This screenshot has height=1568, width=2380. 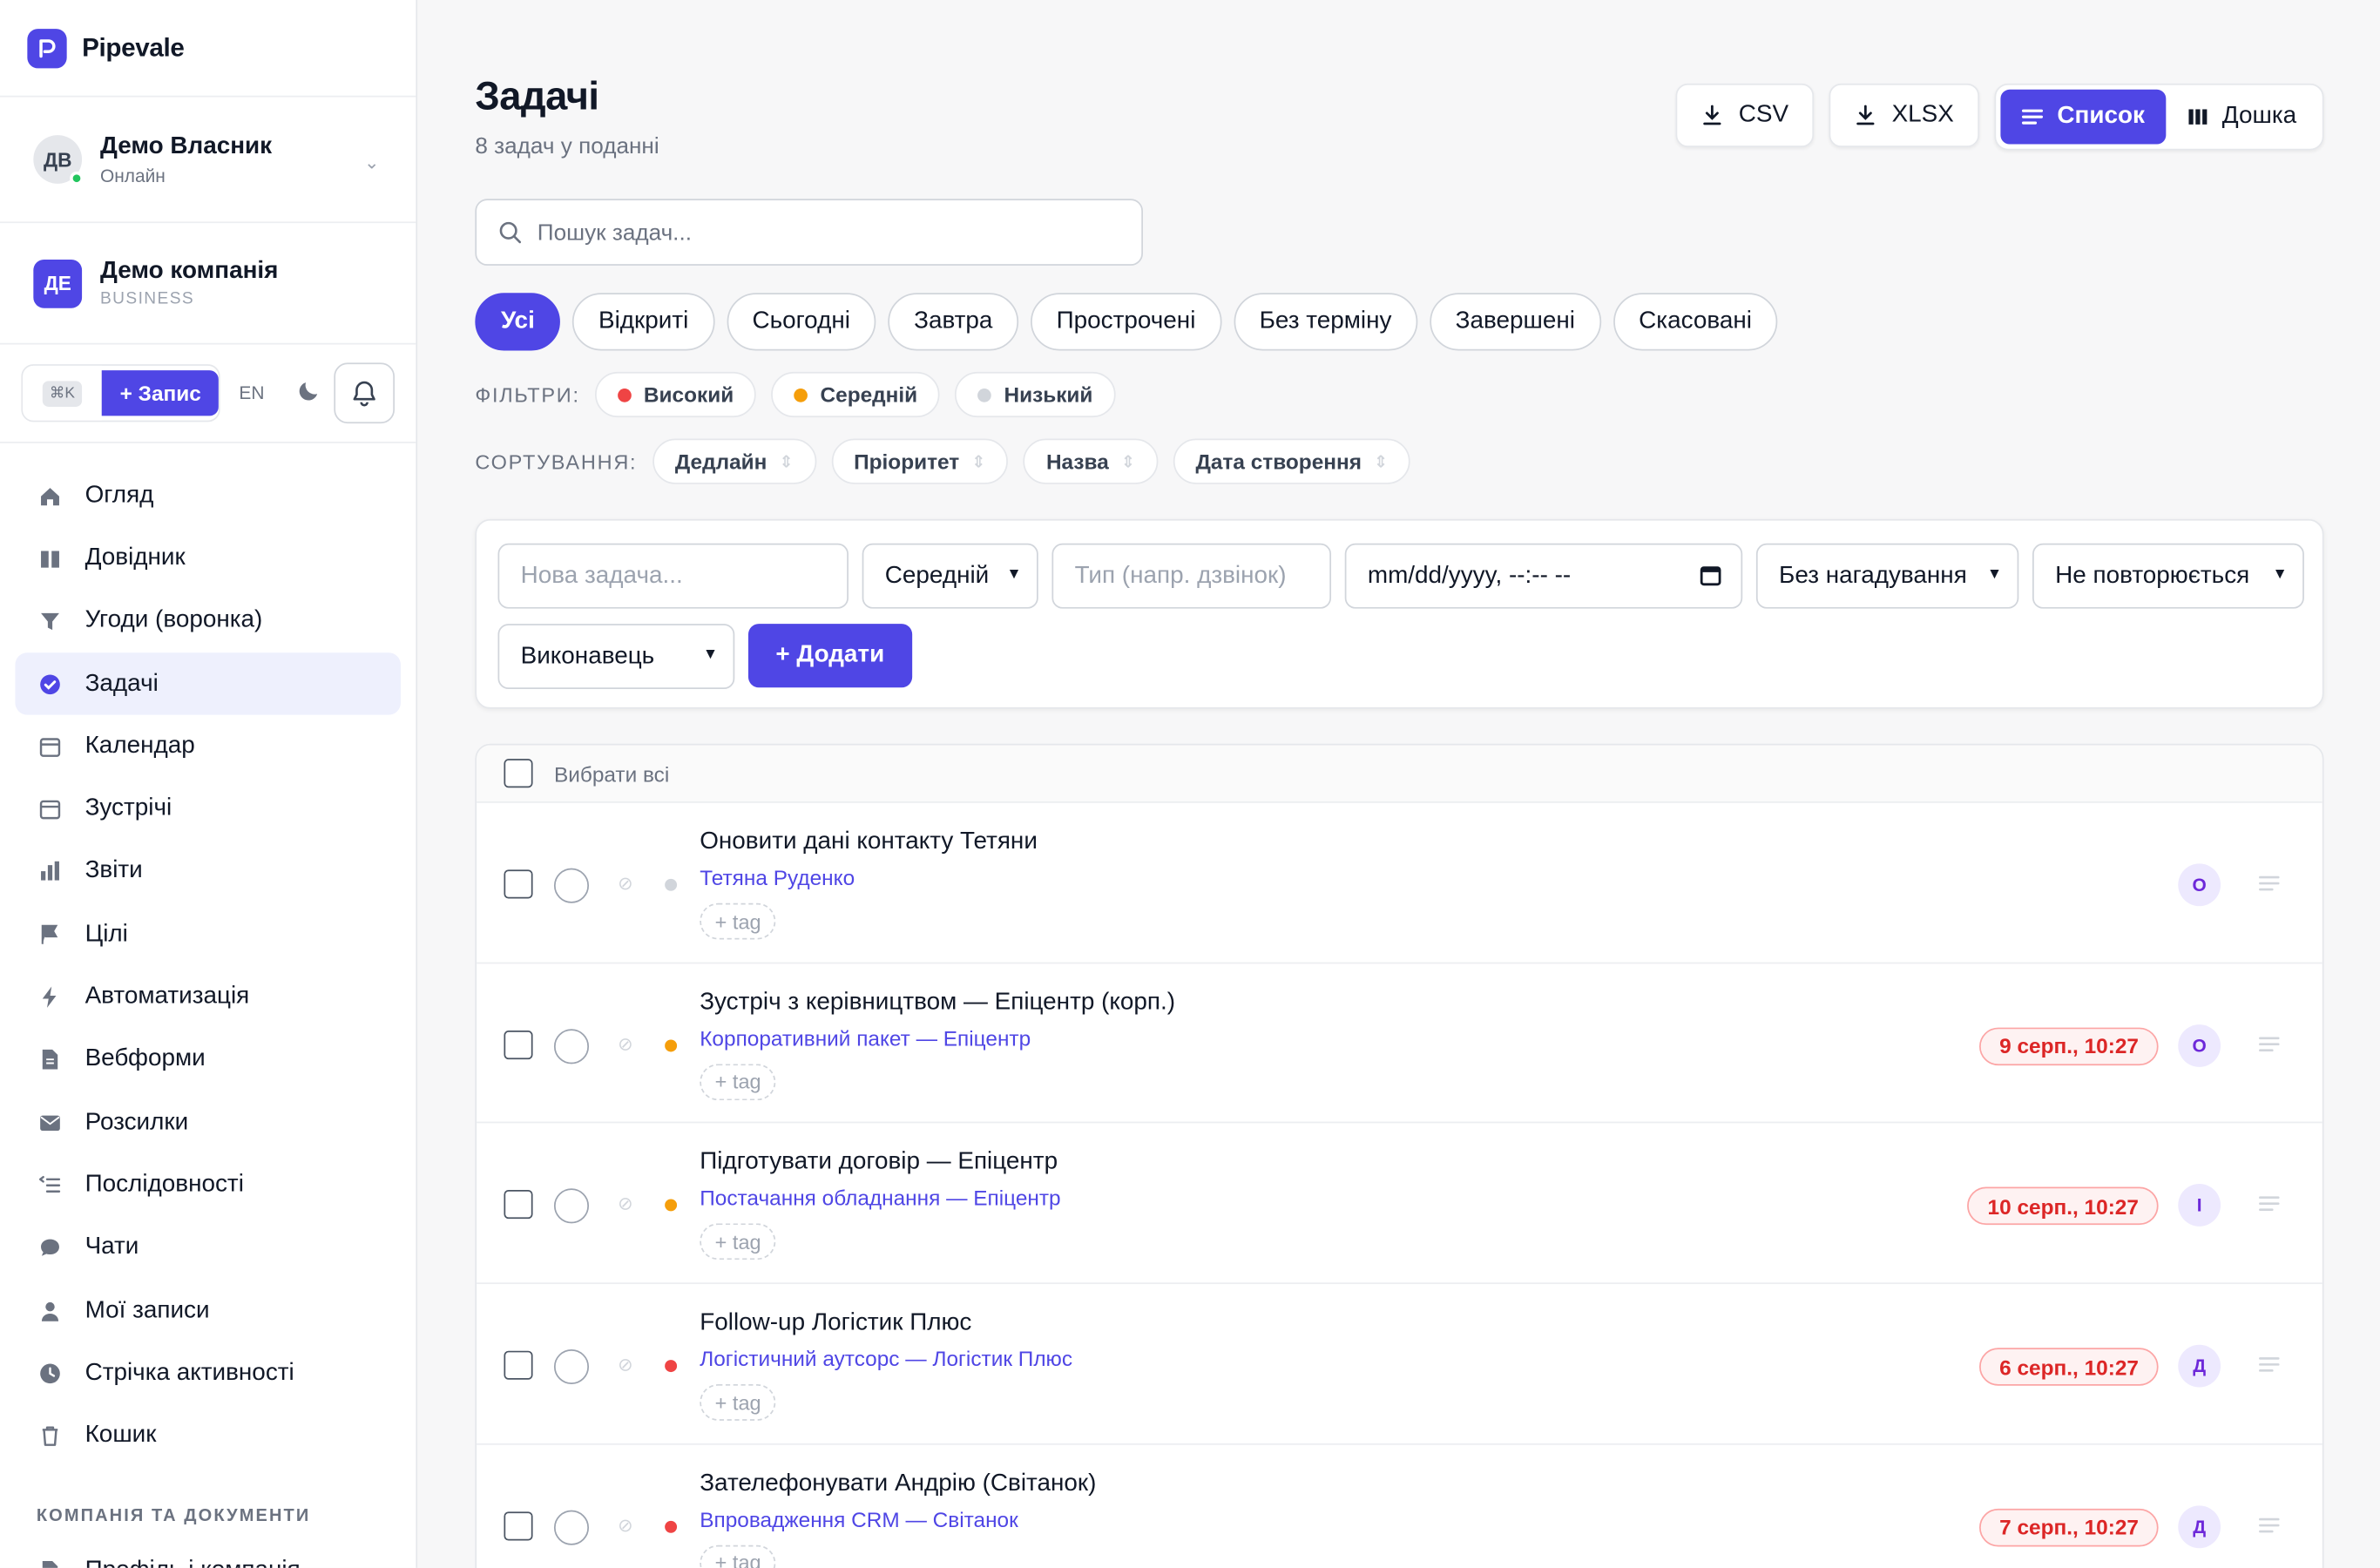 What do you see at coordinates (1515, 322) in the screenshot?
I see `tab-7: Завершені` at bounding box center [1515, 322].